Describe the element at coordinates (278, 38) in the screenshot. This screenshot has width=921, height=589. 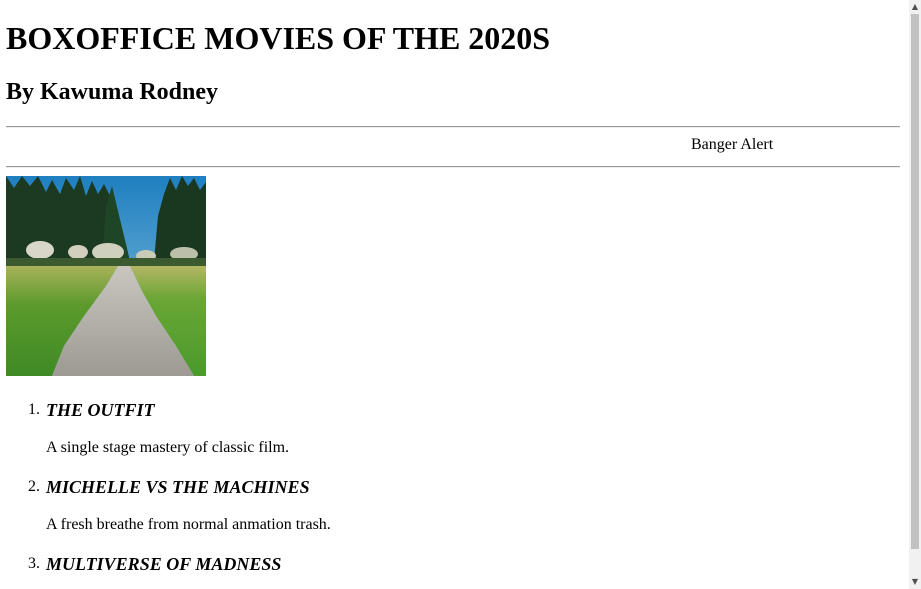
I see `page-title: BOXOFFICE MOVIES OF THE 2020S` at that location.